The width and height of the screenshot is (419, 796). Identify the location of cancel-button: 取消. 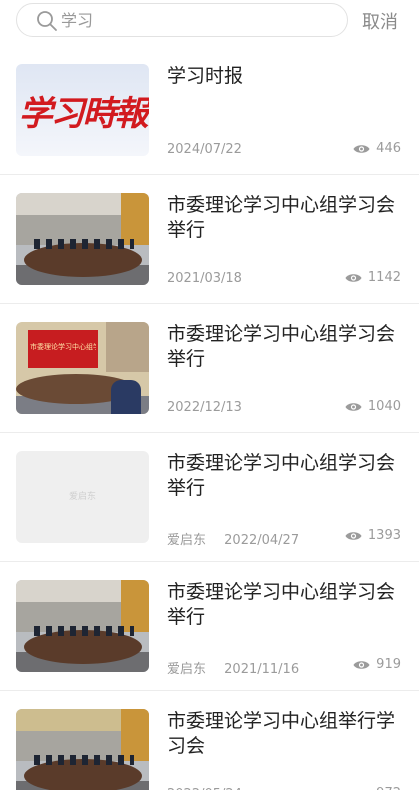
(380, 21).